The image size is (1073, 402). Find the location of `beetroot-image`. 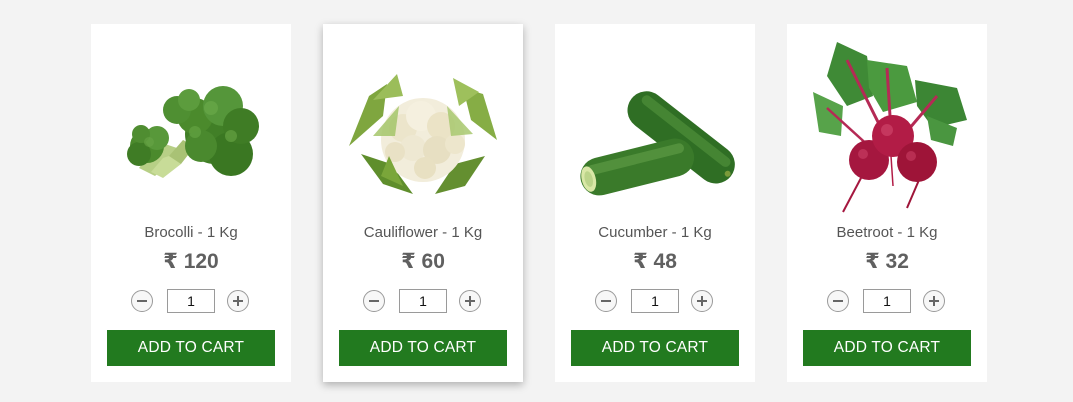

beetroot-image is located at coordinates (890, 127).